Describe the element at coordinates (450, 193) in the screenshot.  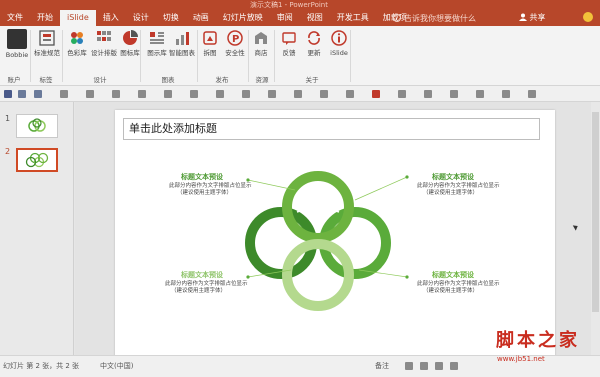
I see `block-note-top-right: （建议使用主题字体）` at that location.